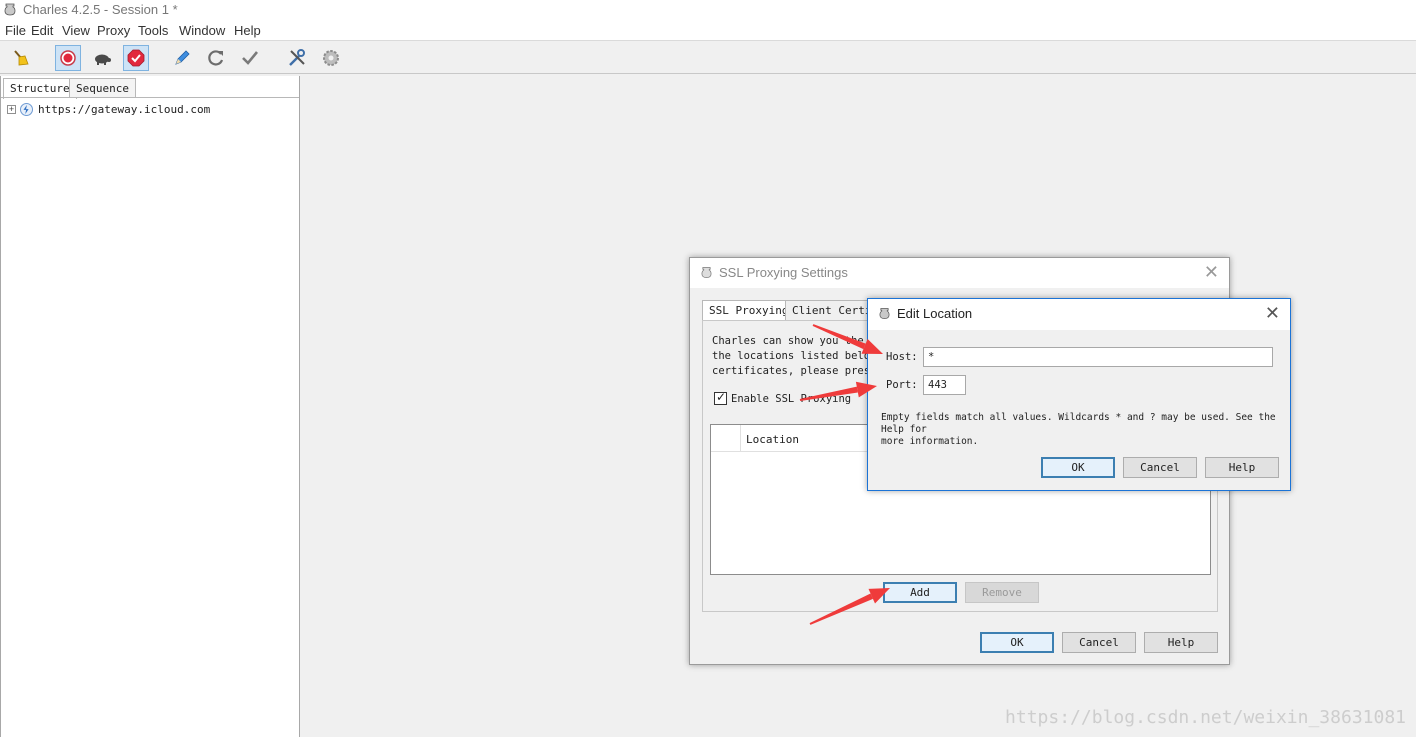 The height and width of the screenshot is (737, 1416). Describe the element at coordinates (76, 30) in the screenshot. I see `menu-view: View` at that location.